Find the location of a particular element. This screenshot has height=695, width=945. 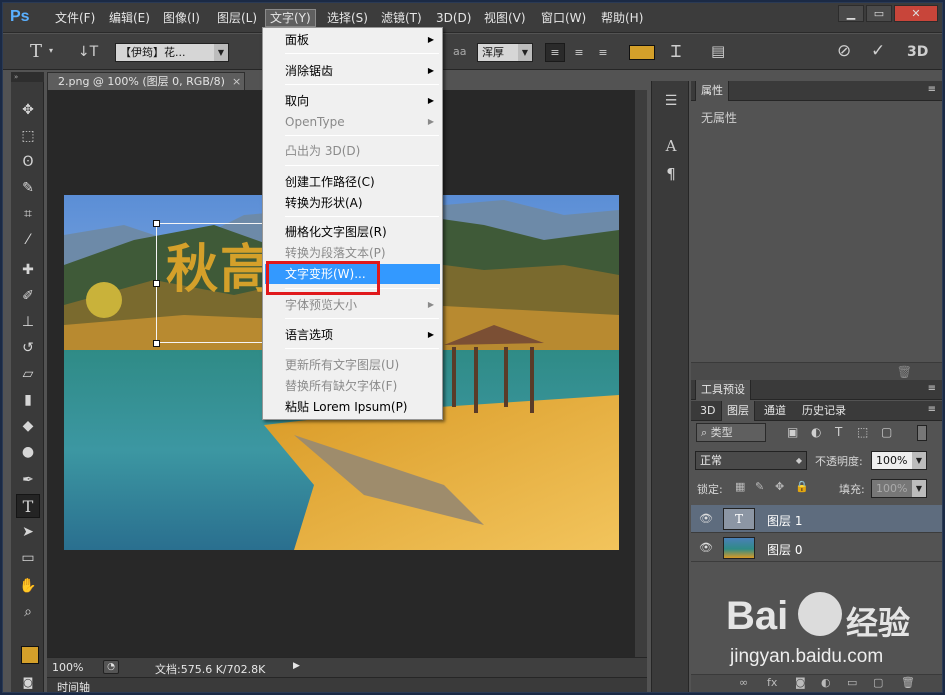

layer-filter-select: ⌕ 类型 is located at coordinates (731, 432).